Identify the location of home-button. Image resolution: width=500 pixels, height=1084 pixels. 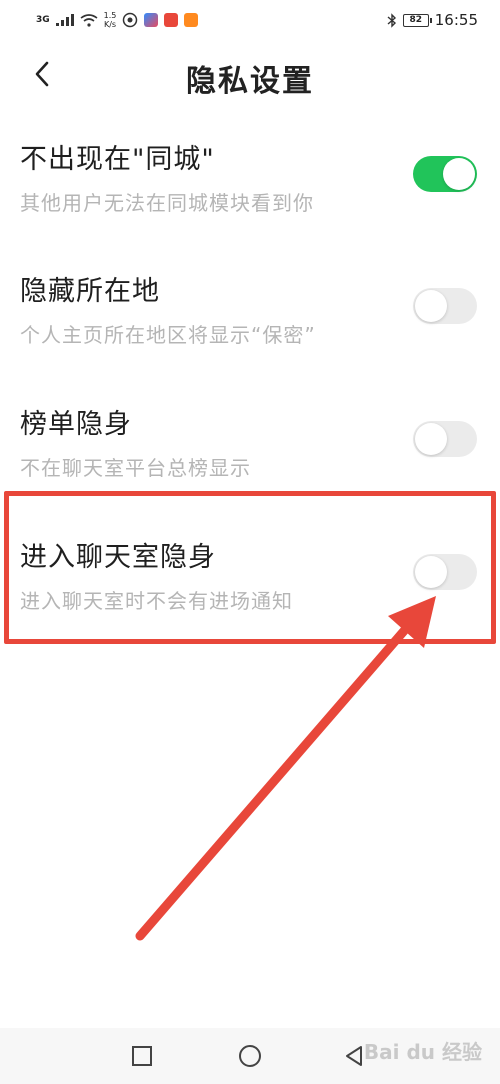
(250, 1056).